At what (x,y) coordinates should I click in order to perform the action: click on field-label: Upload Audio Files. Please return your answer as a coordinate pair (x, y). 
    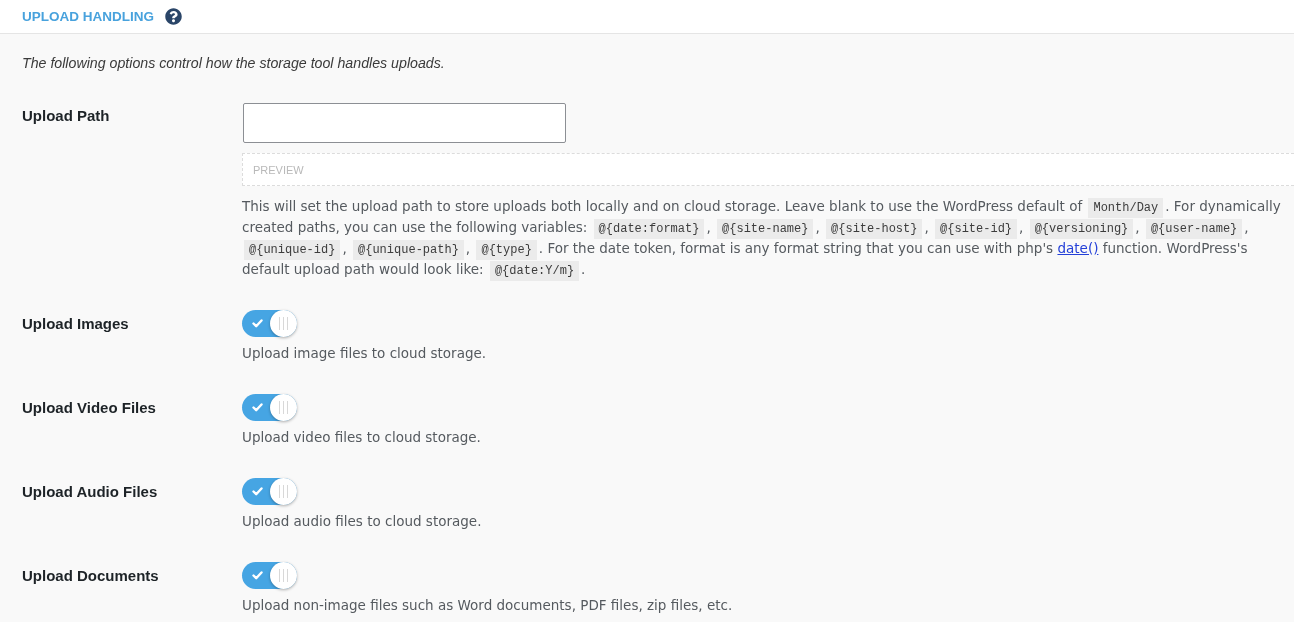
    Looking at the image, I should click on (90, 492).